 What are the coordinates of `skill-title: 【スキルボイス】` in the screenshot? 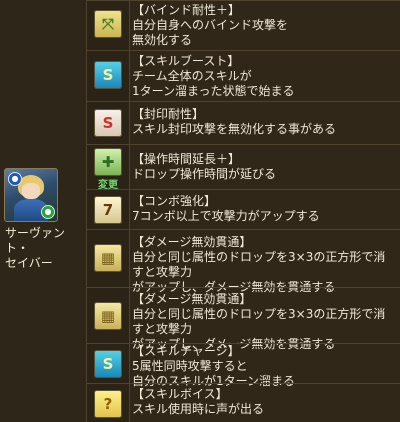 It's located at (180, 394).